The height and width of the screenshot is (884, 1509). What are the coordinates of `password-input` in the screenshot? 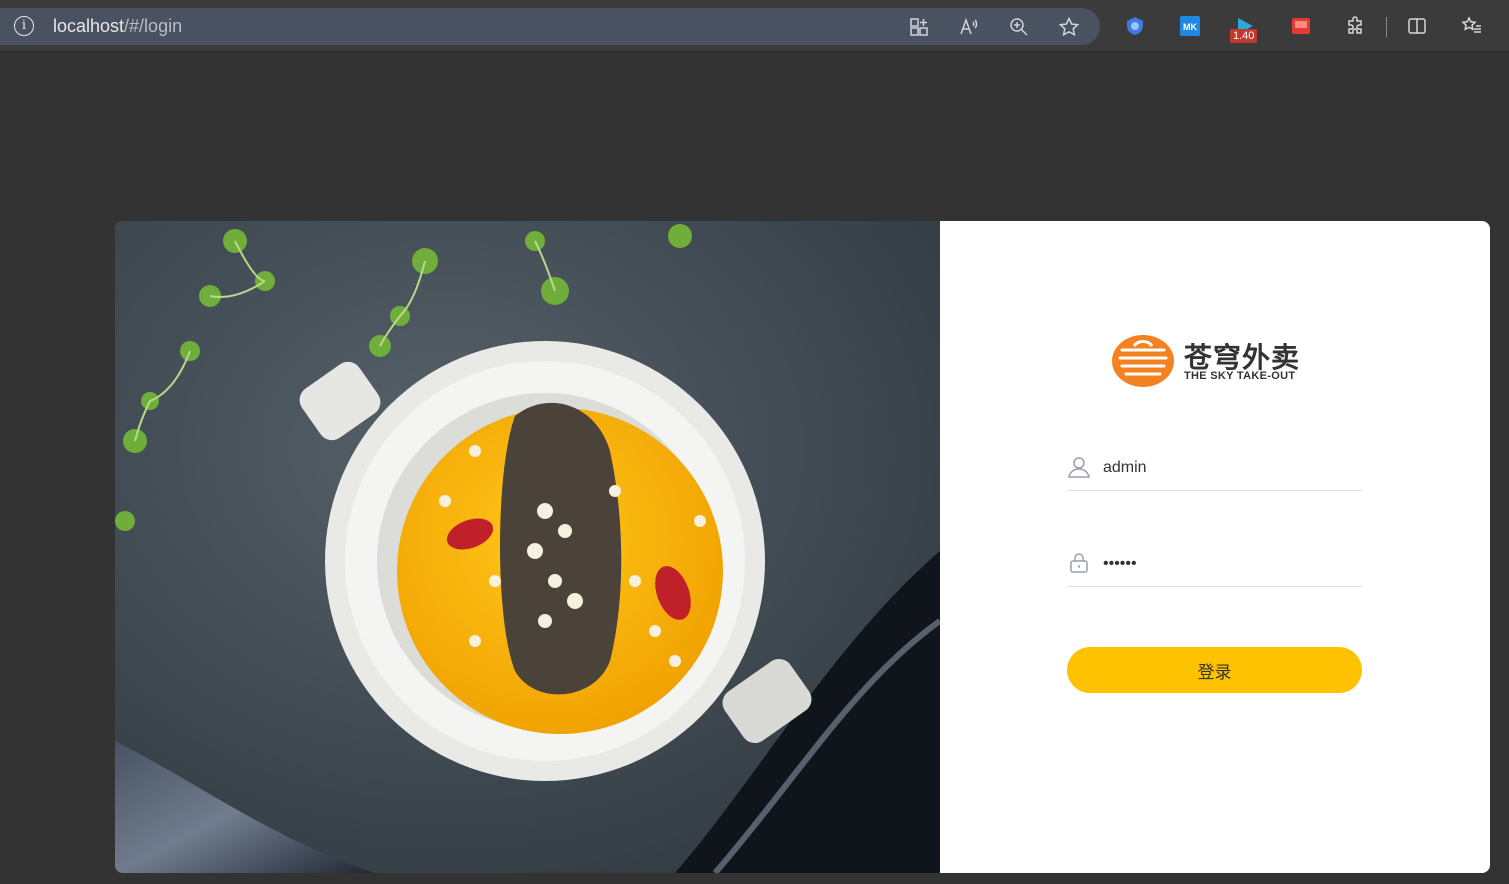 It's located at (1228, 564).